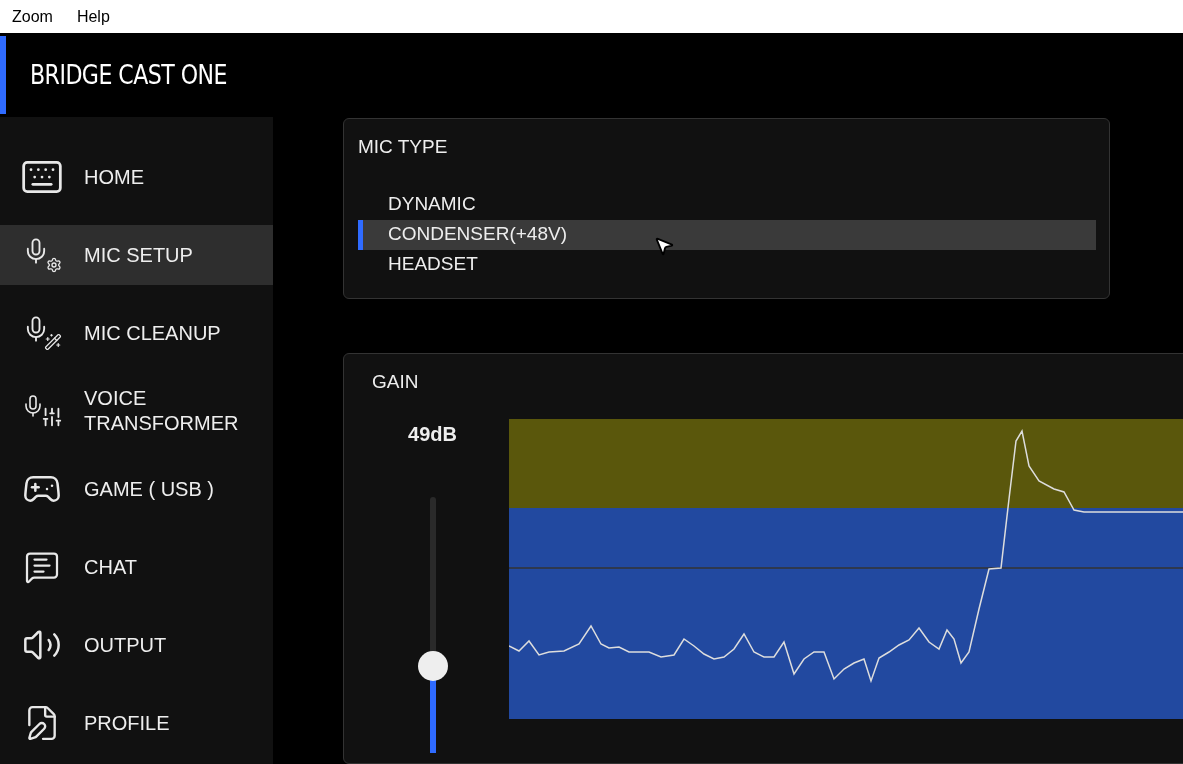  Describe the element at coordinates (360, 234) in the screenshot. I see `selection-marker` at that location.